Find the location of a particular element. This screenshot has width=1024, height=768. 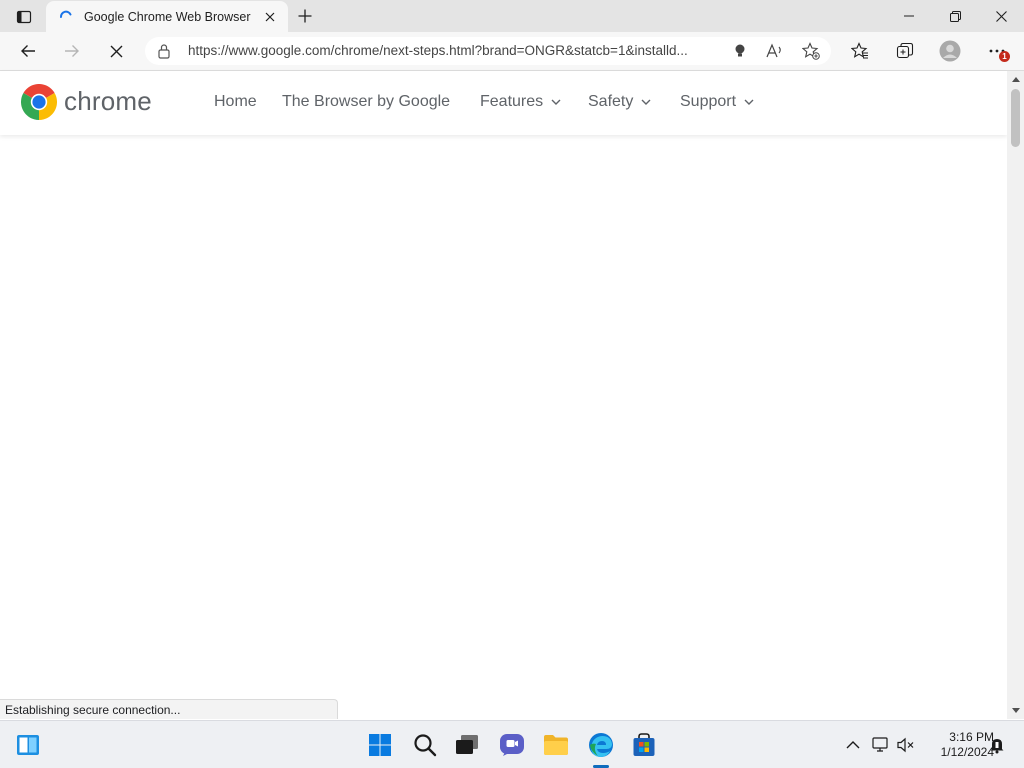

browser-tab-active: Google Chrome Web Browser is located at coordinates (167, 16).